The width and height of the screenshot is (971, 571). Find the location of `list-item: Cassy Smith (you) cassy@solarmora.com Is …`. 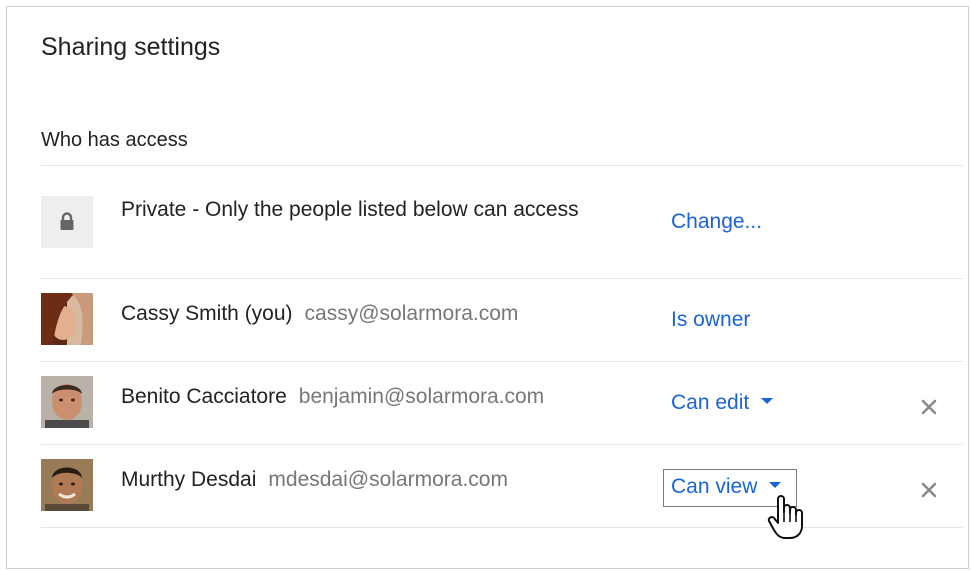

list-item: Cassy Smith (you) cassy@solarmora.com Is … is located at coordinates (502, 319).